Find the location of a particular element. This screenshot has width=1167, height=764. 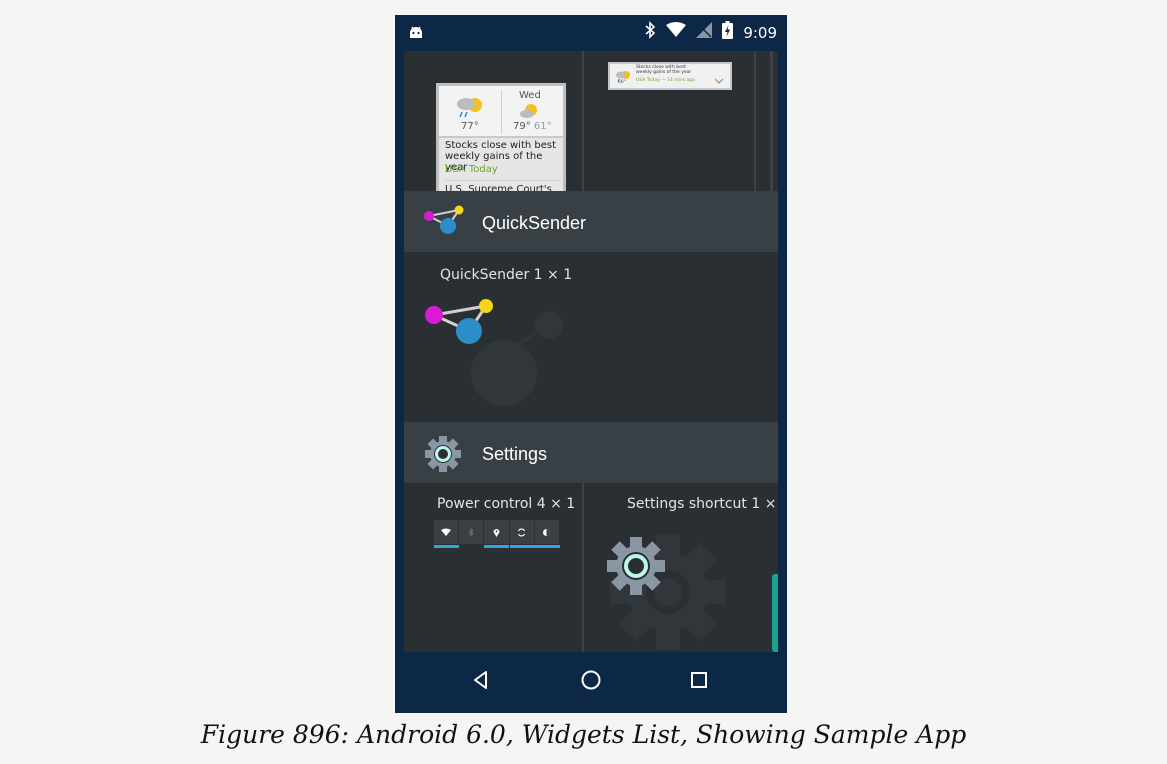

power-brightness-toggle is located at coordinates (547, 534).